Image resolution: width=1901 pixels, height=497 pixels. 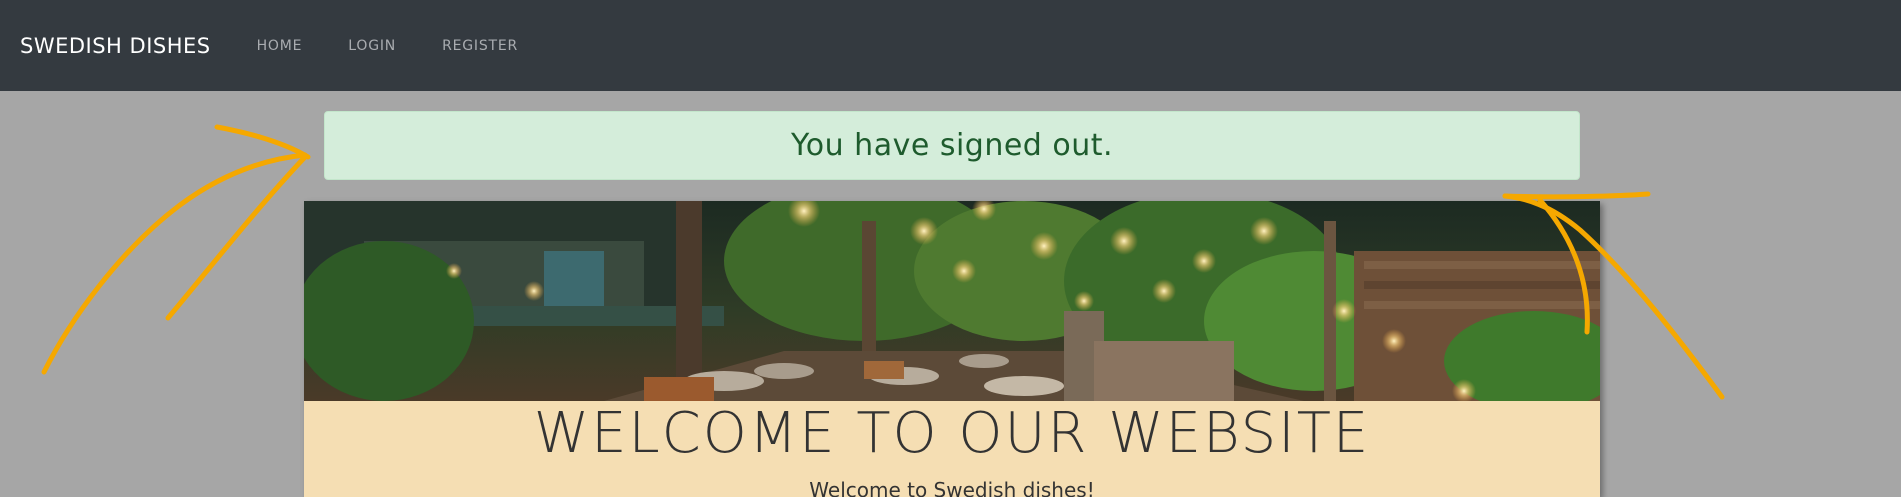 What do you see at coordinates (280, 46) in the screenshot?
I see `nav-home-link: HOME` at bounding box center [280, 46].